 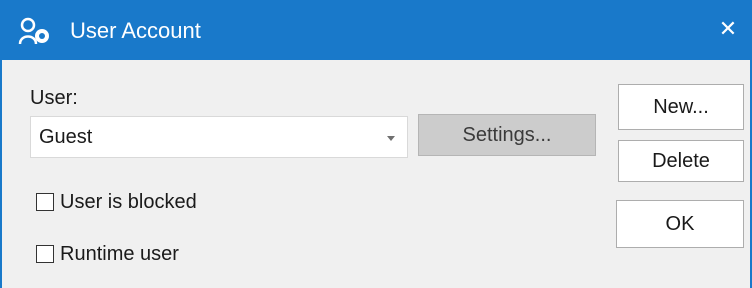 What do you see at coordinates (45, 254) in the screenshot?
I see `runtime-checkbox` at bounding box center [45, 254].